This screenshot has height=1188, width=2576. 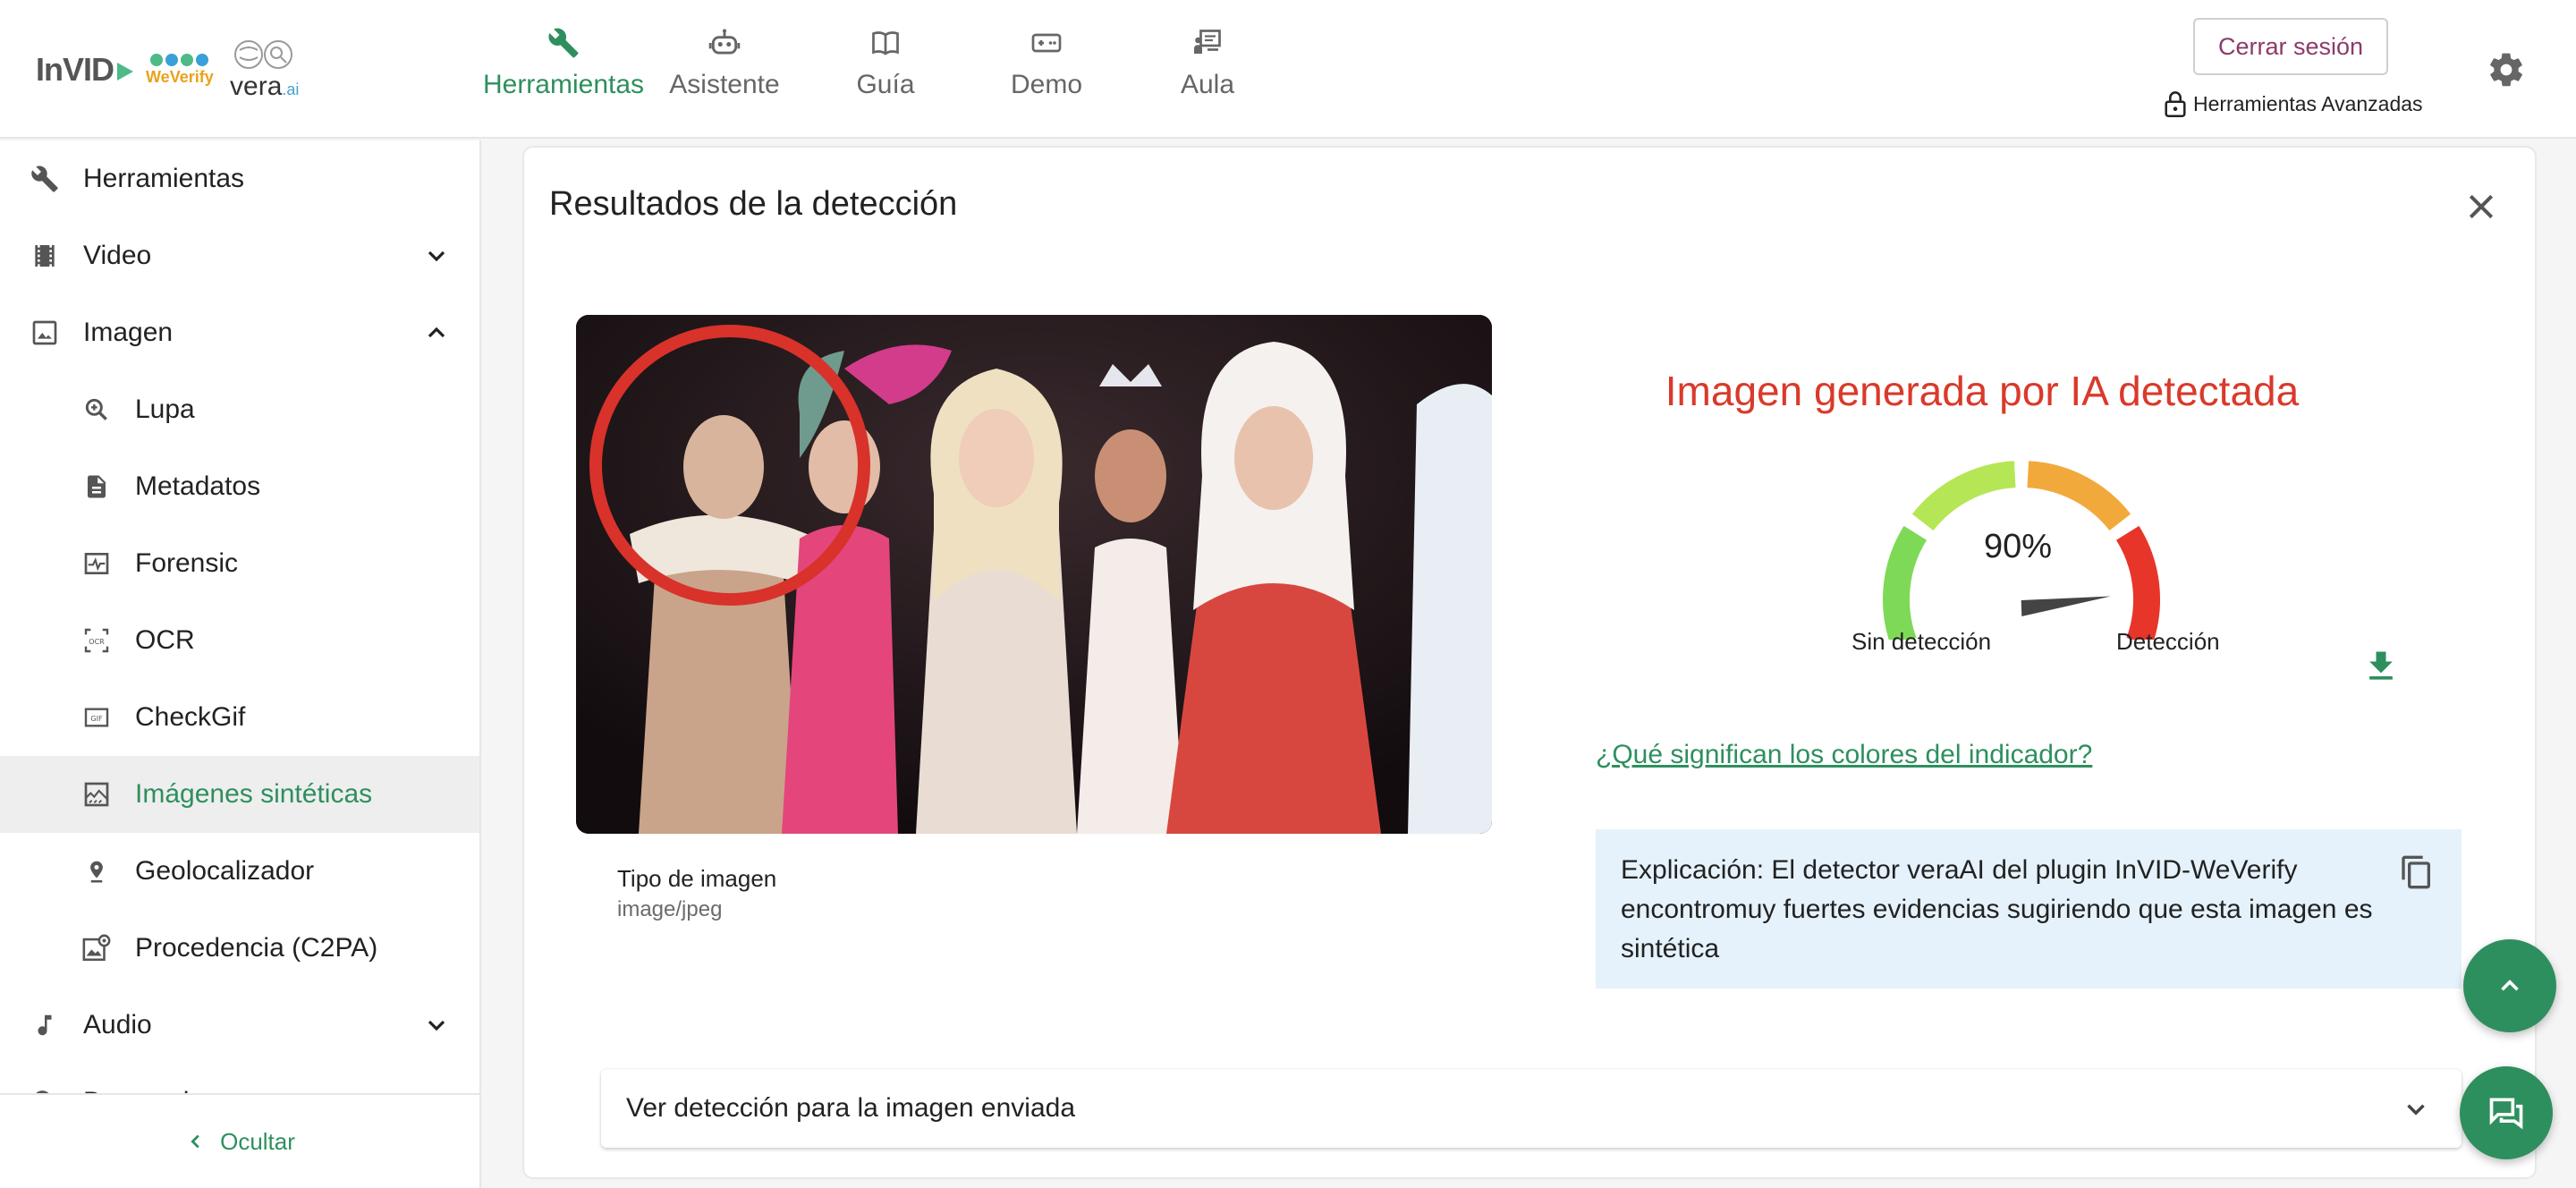 I want to click on gauge-value: 90%, so click(x=2018, y=546).